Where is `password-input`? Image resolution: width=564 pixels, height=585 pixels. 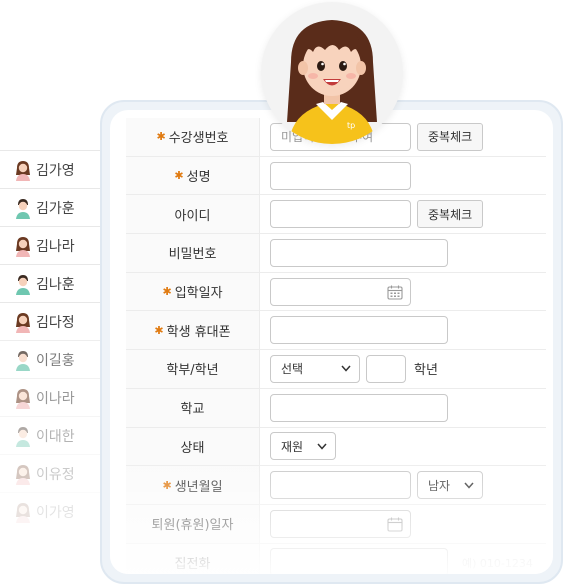
password-input is located at coordinates (359, 252).